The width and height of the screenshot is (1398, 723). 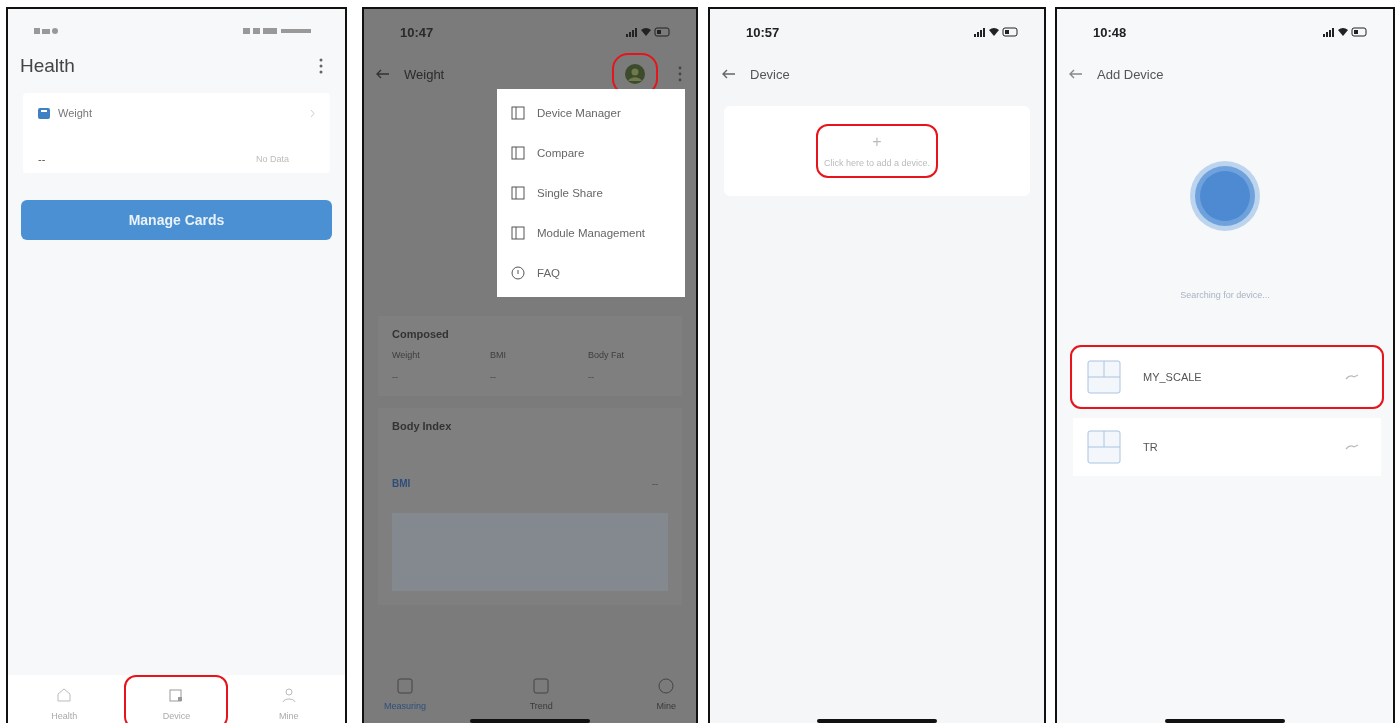 What do you see at coordinates (498, 355) in the screenshot?
I see `metric-label: BMI` at bounding box center [498, 355].